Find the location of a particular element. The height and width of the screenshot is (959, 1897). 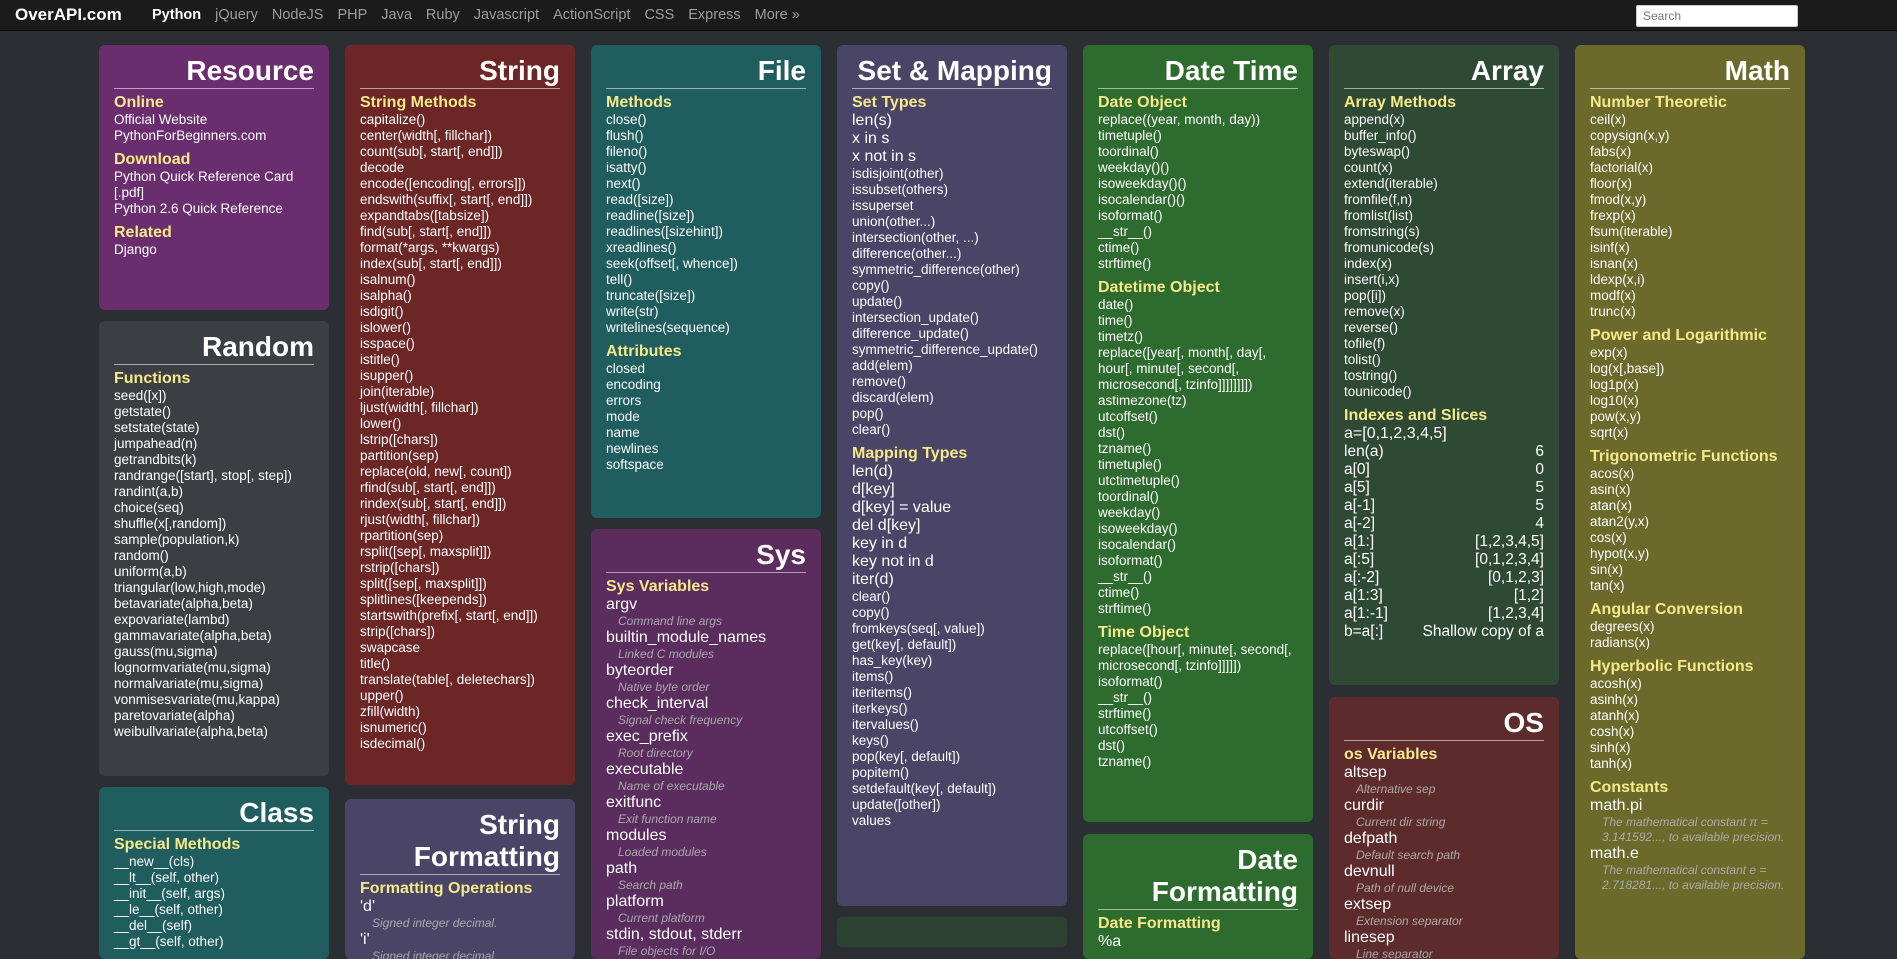

nav-link-more-: More » is located at coordinates (777, 15).